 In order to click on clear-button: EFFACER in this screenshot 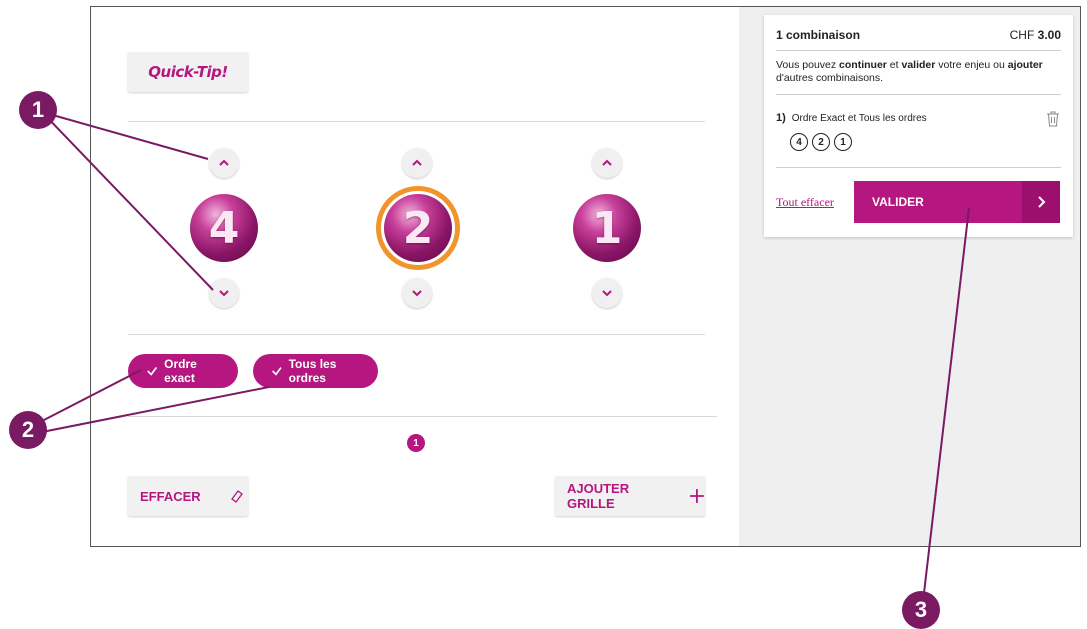, I will do `click(188, 496)`.